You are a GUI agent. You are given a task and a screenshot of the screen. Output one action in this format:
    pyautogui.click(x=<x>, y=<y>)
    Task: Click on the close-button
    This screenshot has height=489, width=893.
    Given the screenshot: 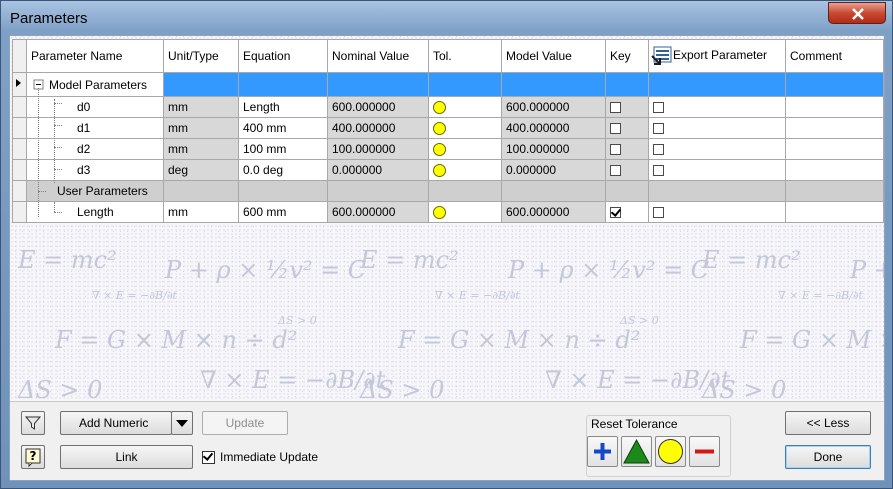 What is the action you would take?
    pyautogui.click(x=857, y=13)
    